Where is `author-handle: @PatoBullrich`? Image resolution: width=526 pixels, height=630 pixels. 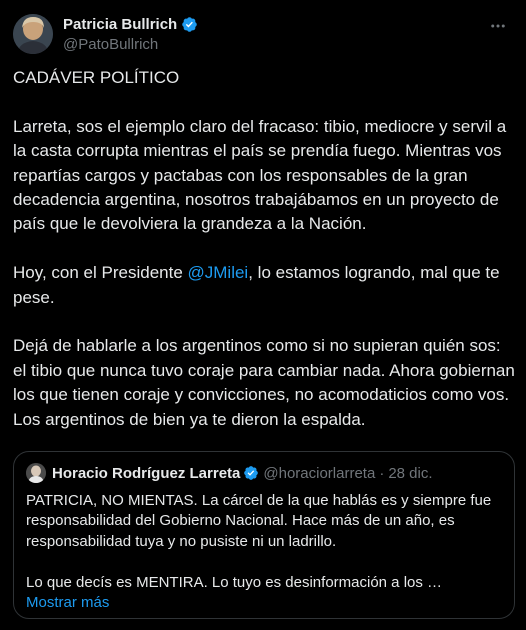
author-handle: @PatoBullrich is located at coordinates (130, 44).